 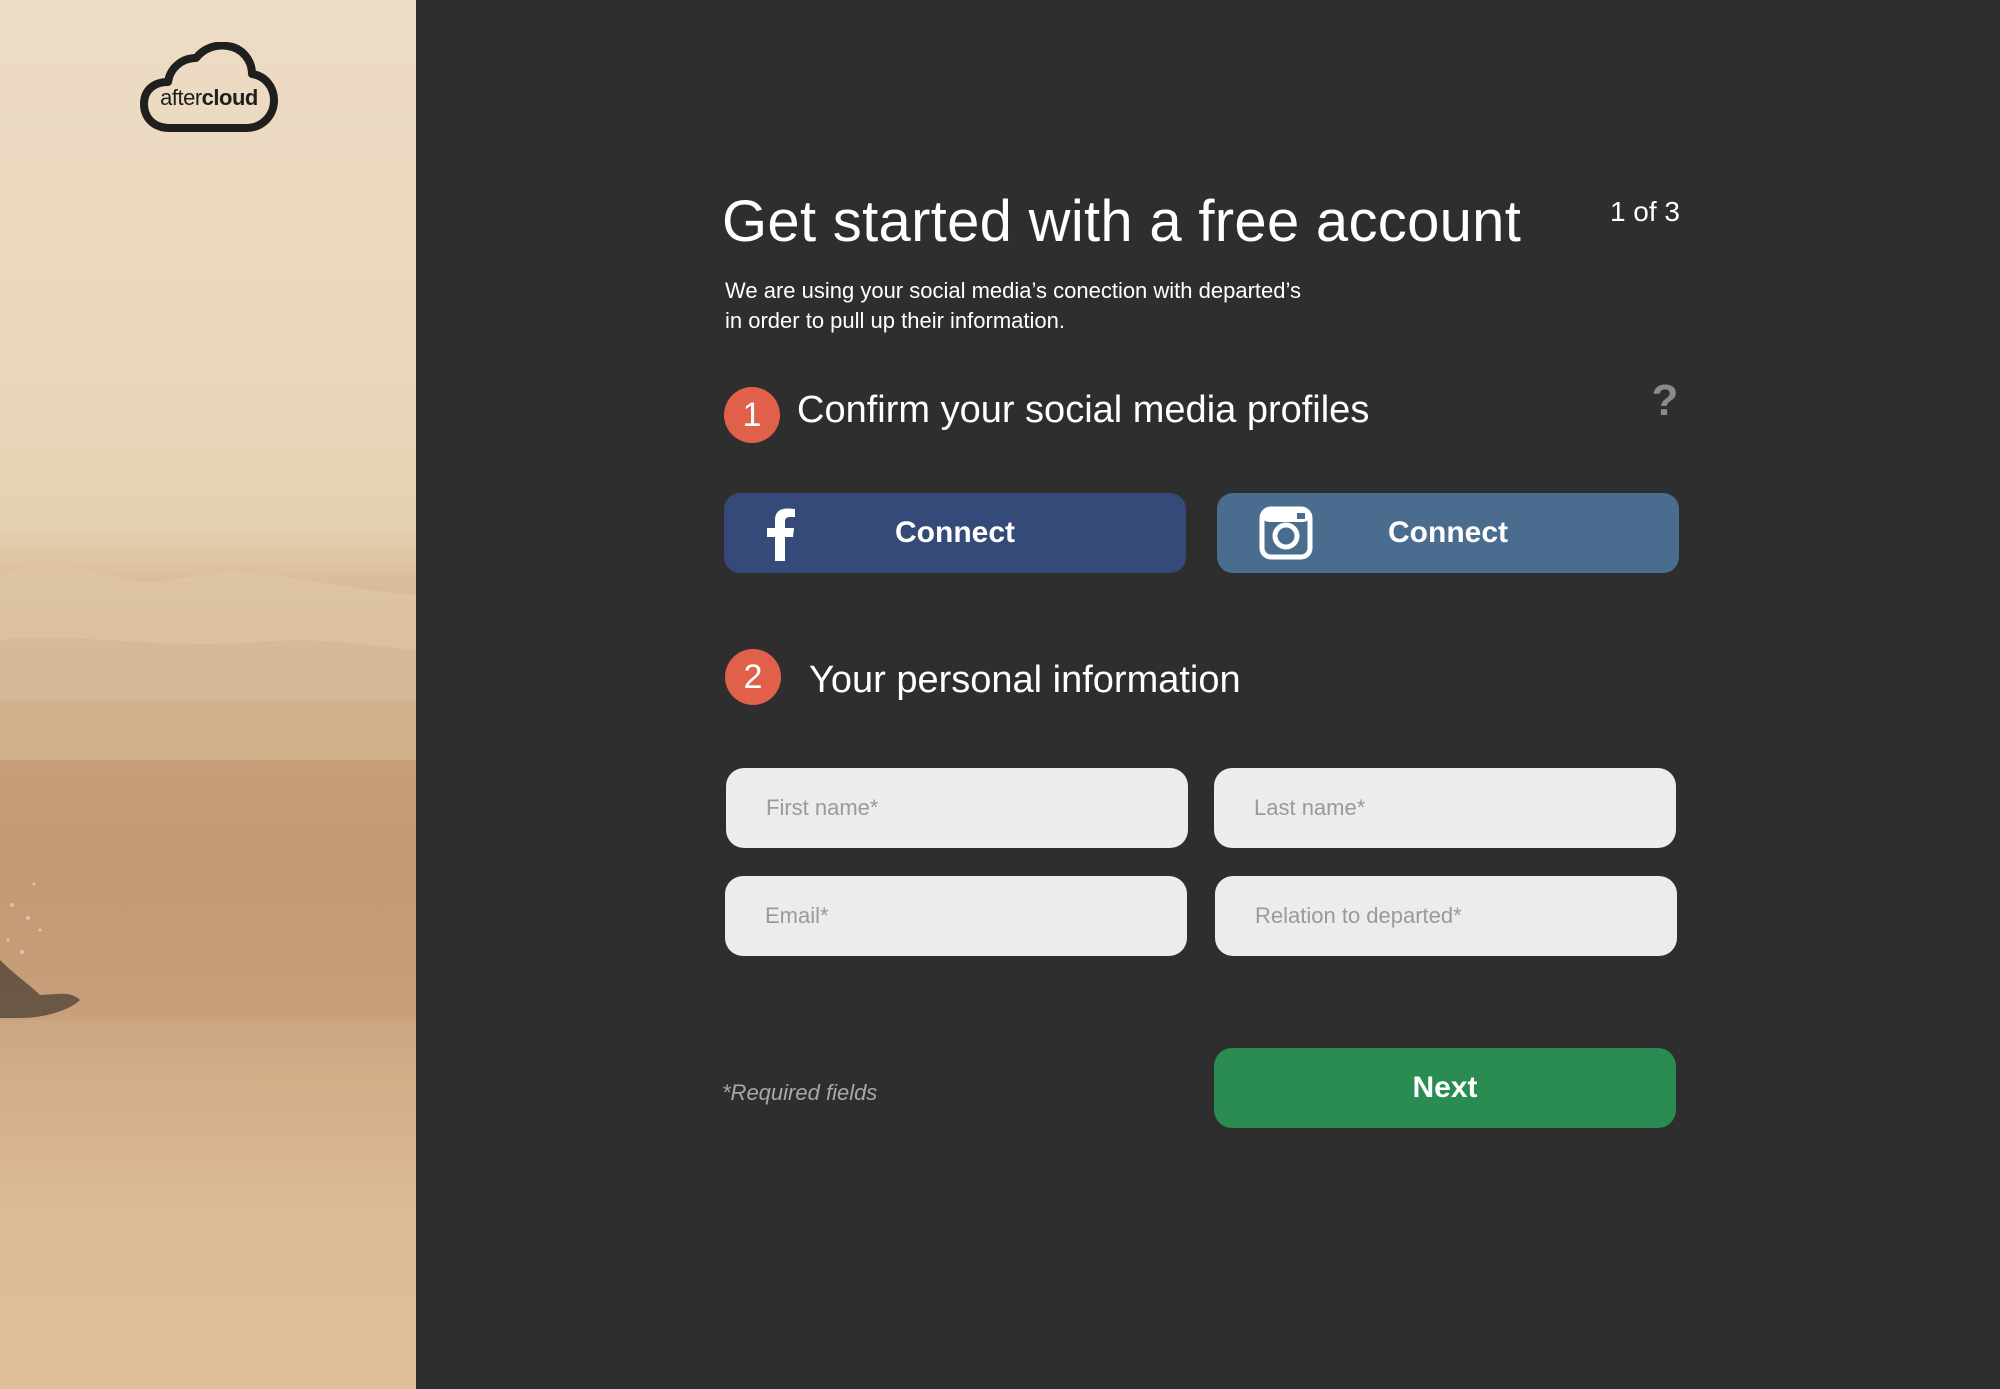 What do you see at coordinates (895, 320) in the screenshot?
I see `subtitle-line-2: in order to pull up their information.` at bounding box center [895, 320].